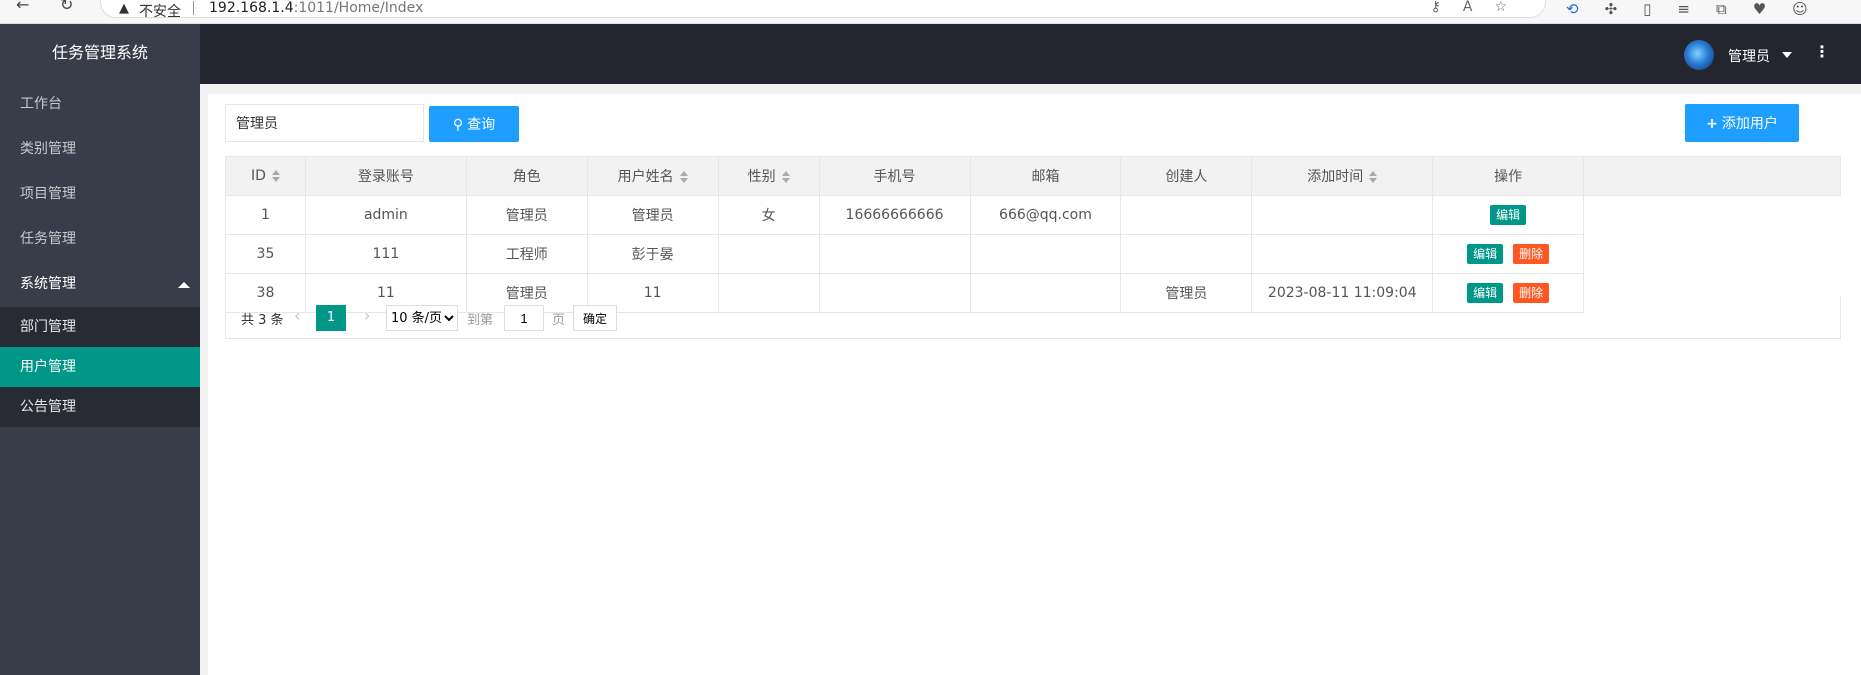 The height and width of the screenshot is (675, 1861). I want to click on pagination: 共 3 条 ‹ 1 › 10 条/页 到第 页 确定, so click(1033, 317).